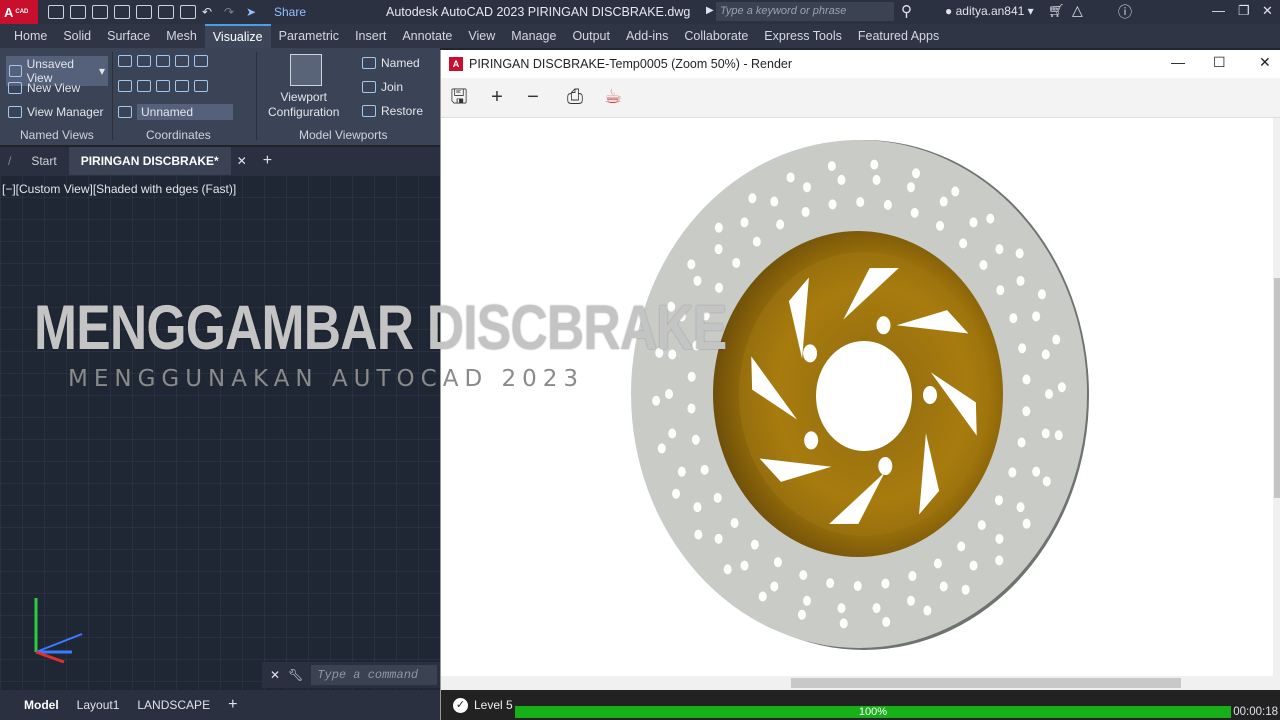 The width and height of the screenshot is (1280, 720). What do you see at coordinates (391, 63) in the screenshot?
I see `named-viewports-button: Named` at bounding box center [391, 63].